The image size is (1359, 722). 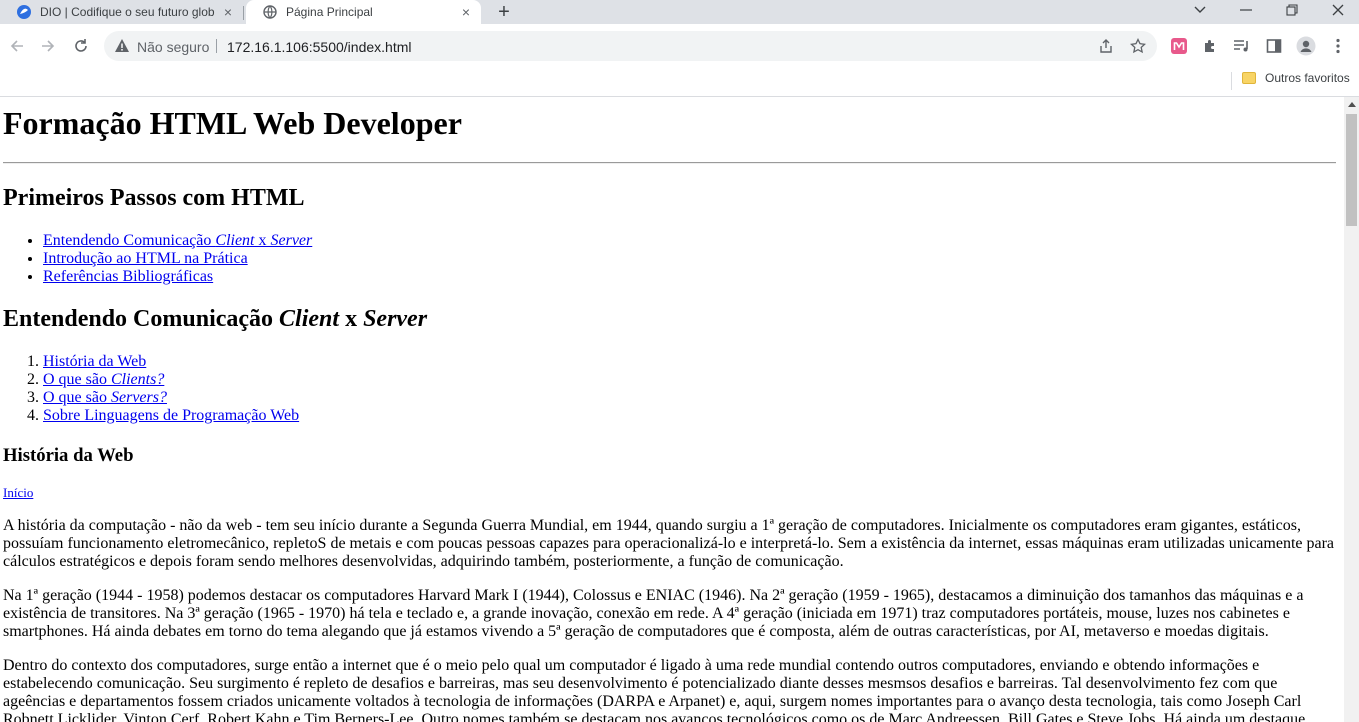 I want to click on minimize-icon, so click(x=1246, y=10).